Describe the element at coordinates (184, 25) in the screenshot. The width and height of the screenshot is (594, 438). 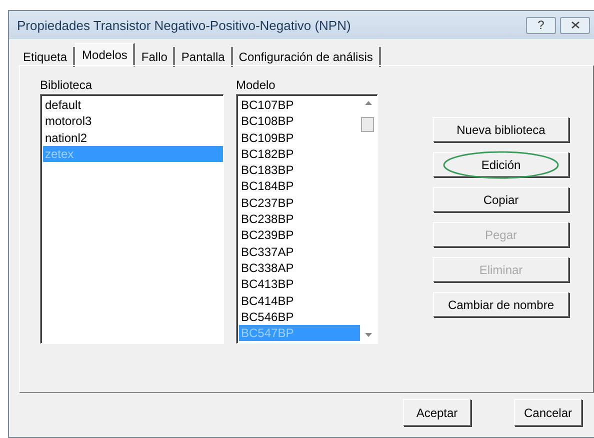
I see `window-title: Propiedades Transistor Negativo-Positivo-Negativo (NPN)` at that location.